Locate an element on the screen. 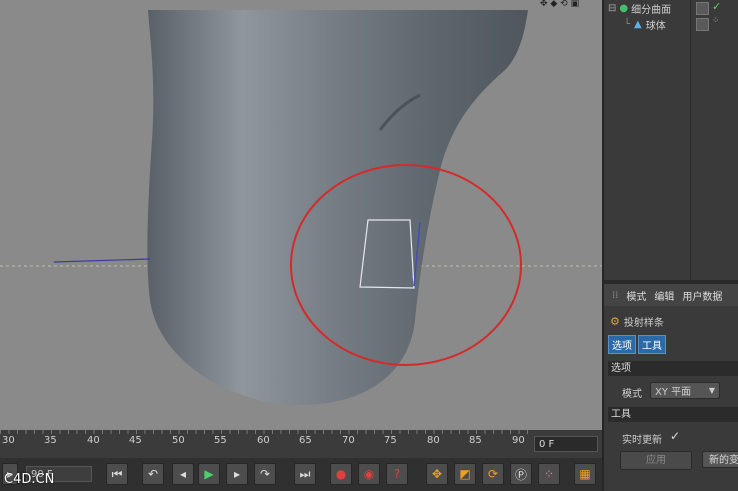  subtab-tool: 工具 is located at coordinates (652, 344).